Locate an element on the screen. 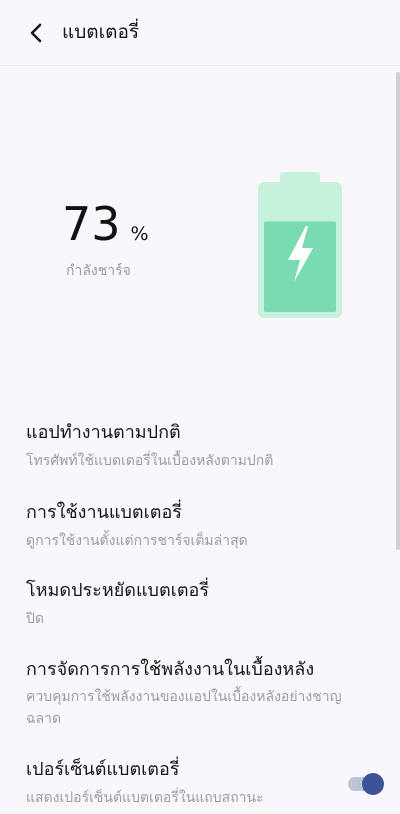  setting-title: แอปทำงานตามปกติ is located at coordinates (103, 432).